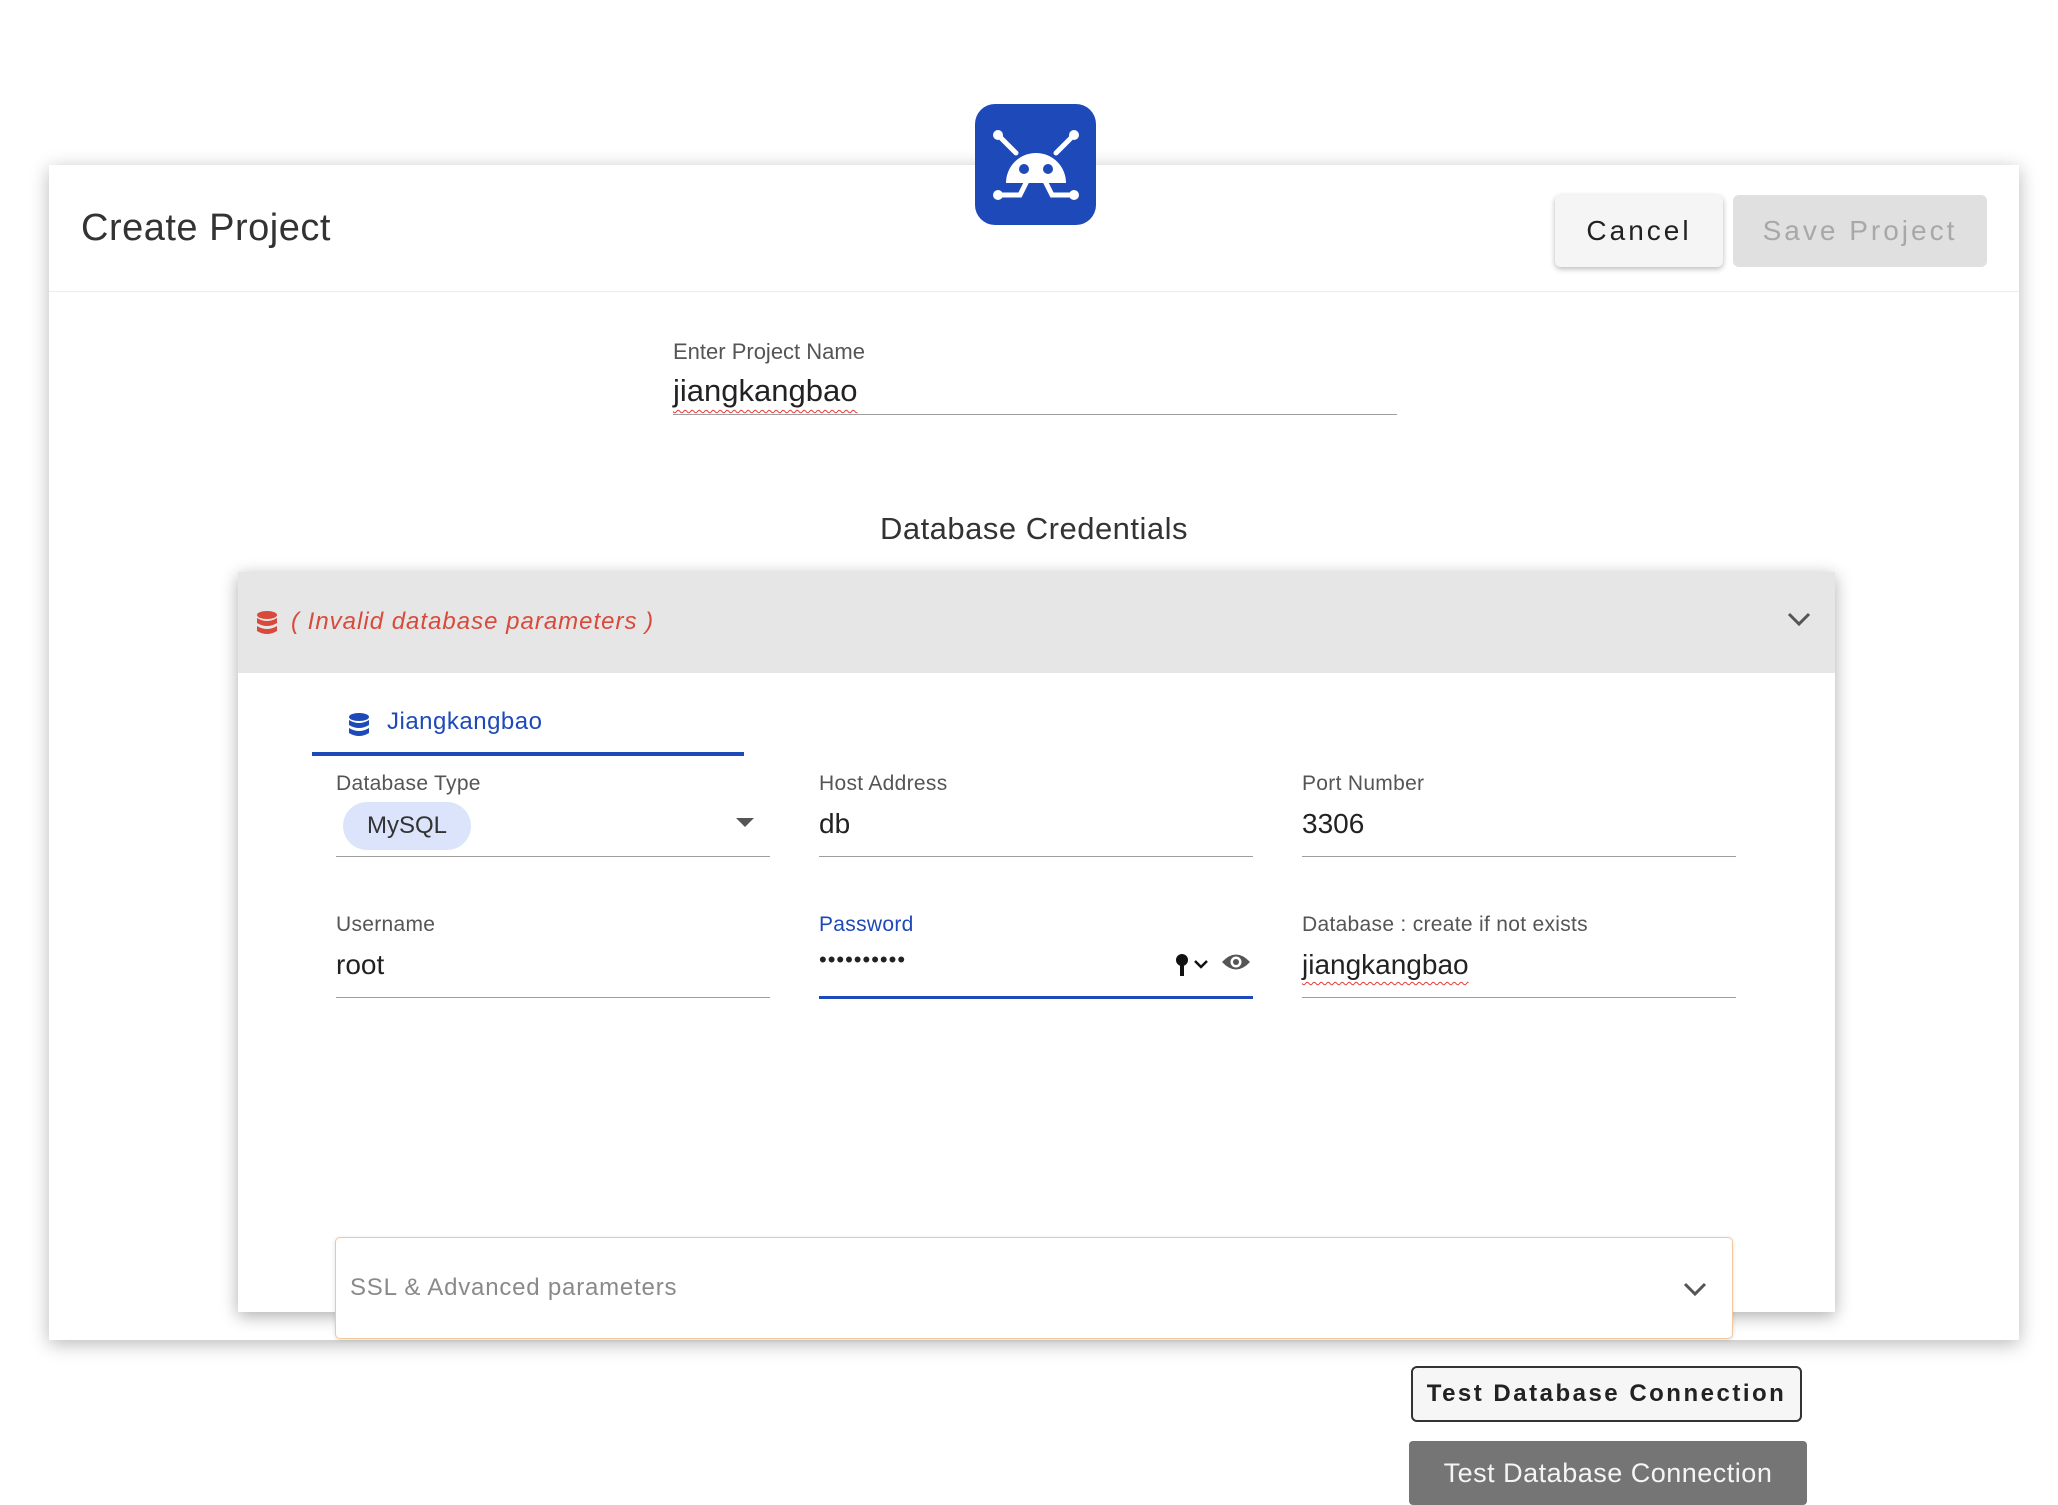 The height and width of the screenshot is (1505, 2058). I want to click on tab-jiangkangbao: Jiangkangbao, so click(528, 732).